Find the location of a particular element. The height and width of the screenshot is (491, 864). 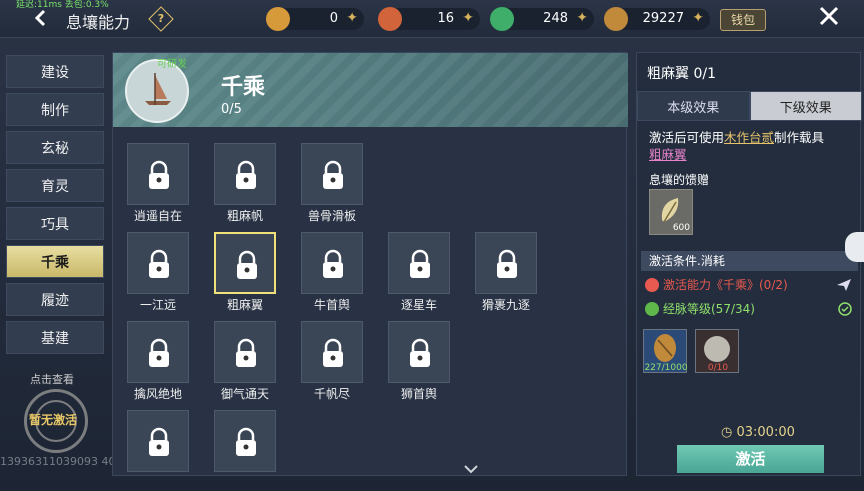

vehicle-link: 粗麻翼 is located at coordinates (668, 154).